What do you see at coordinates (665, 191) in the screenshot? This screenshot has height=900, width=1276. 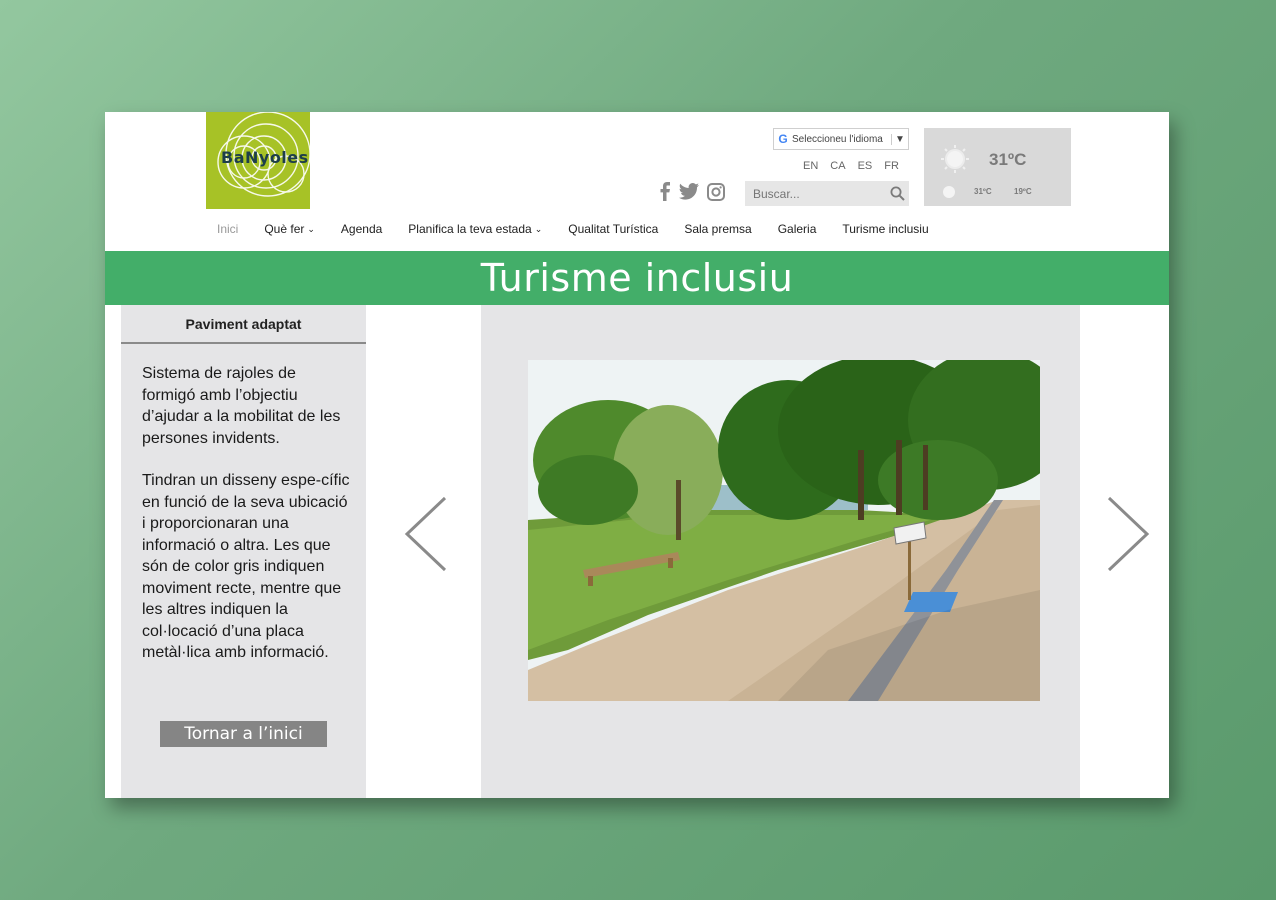 I see `facebook-icon` at bounding box center [665, 191].